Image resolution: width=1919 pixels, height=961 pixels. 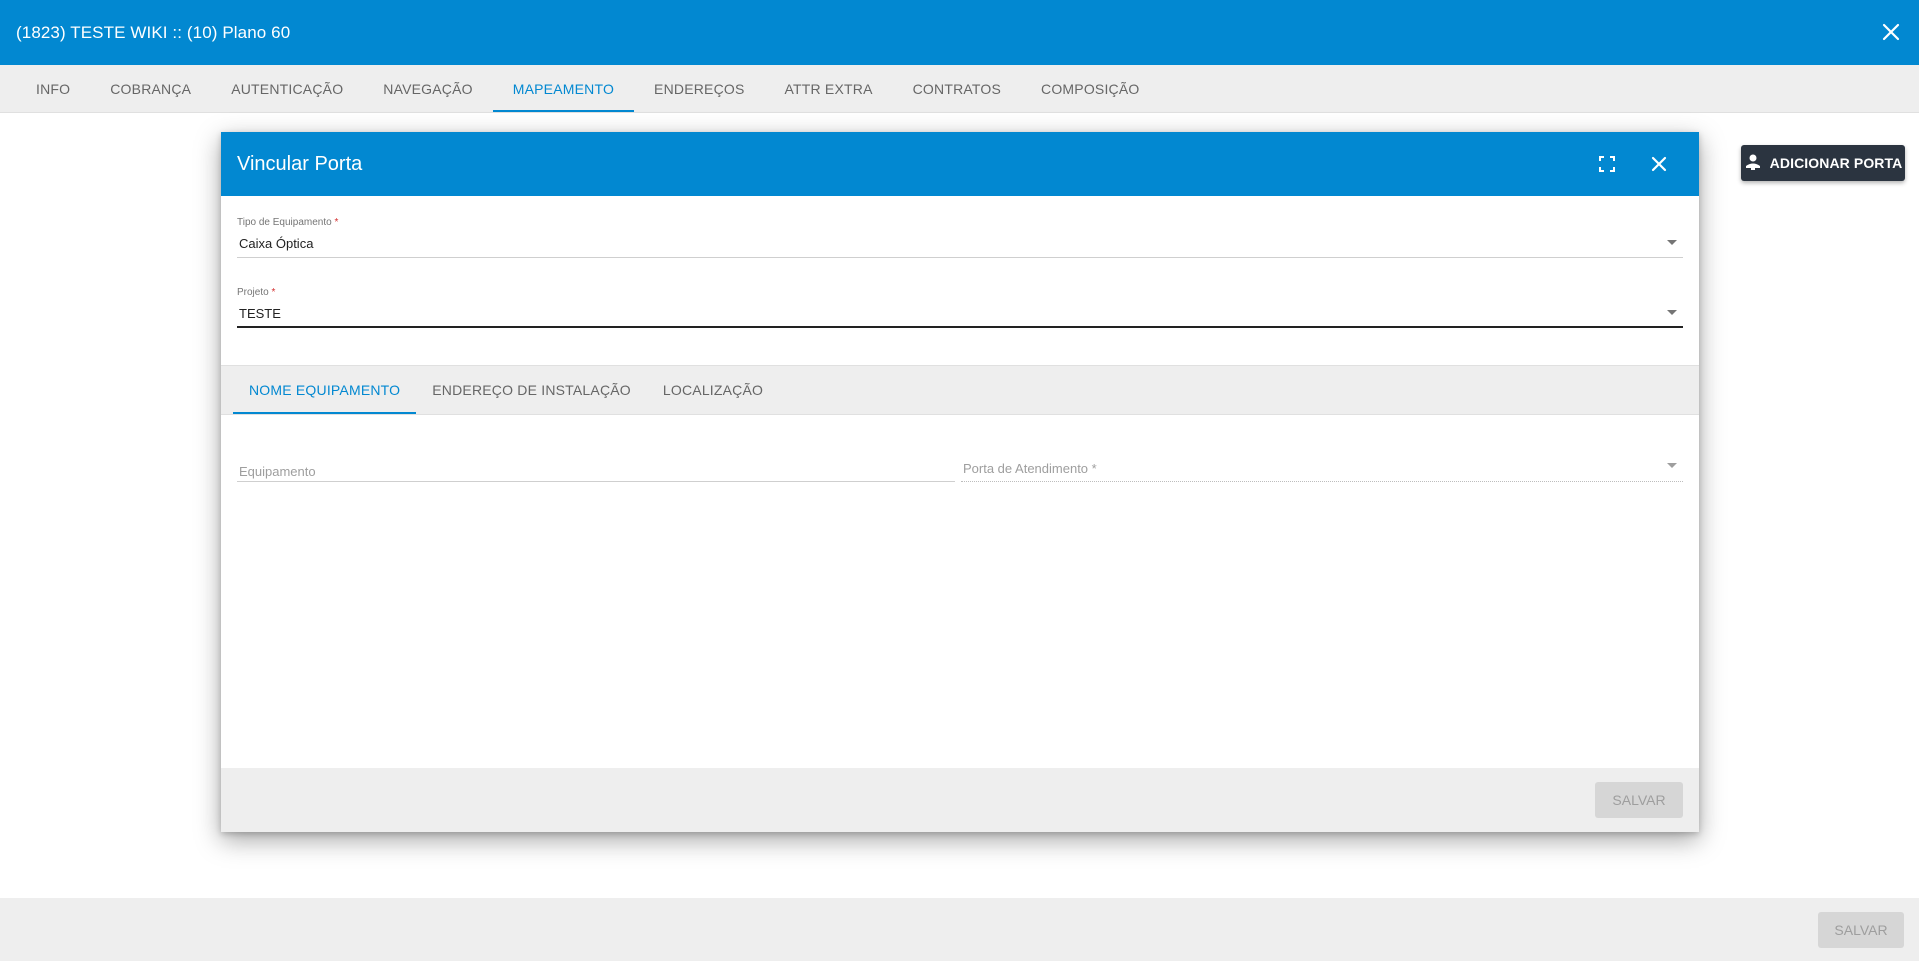 What do you see at coordinates (153, 32) in the screenshot?
I see `page-title: (1823) TESTE WIKI :: (10) Plano 60` at bounding box center [153, 32].